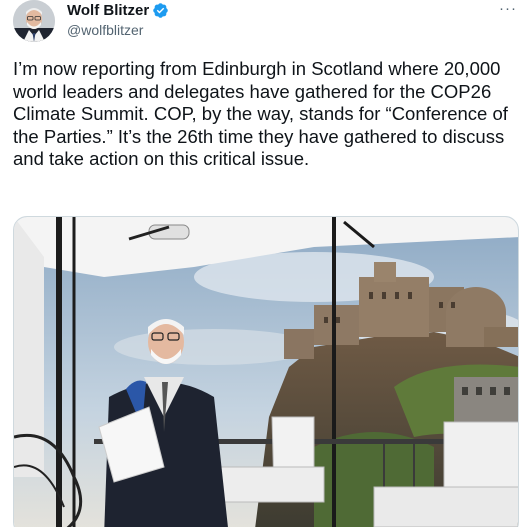 This screenshot has width=529, height=527. I want to click on avatar, so click(34, 21).